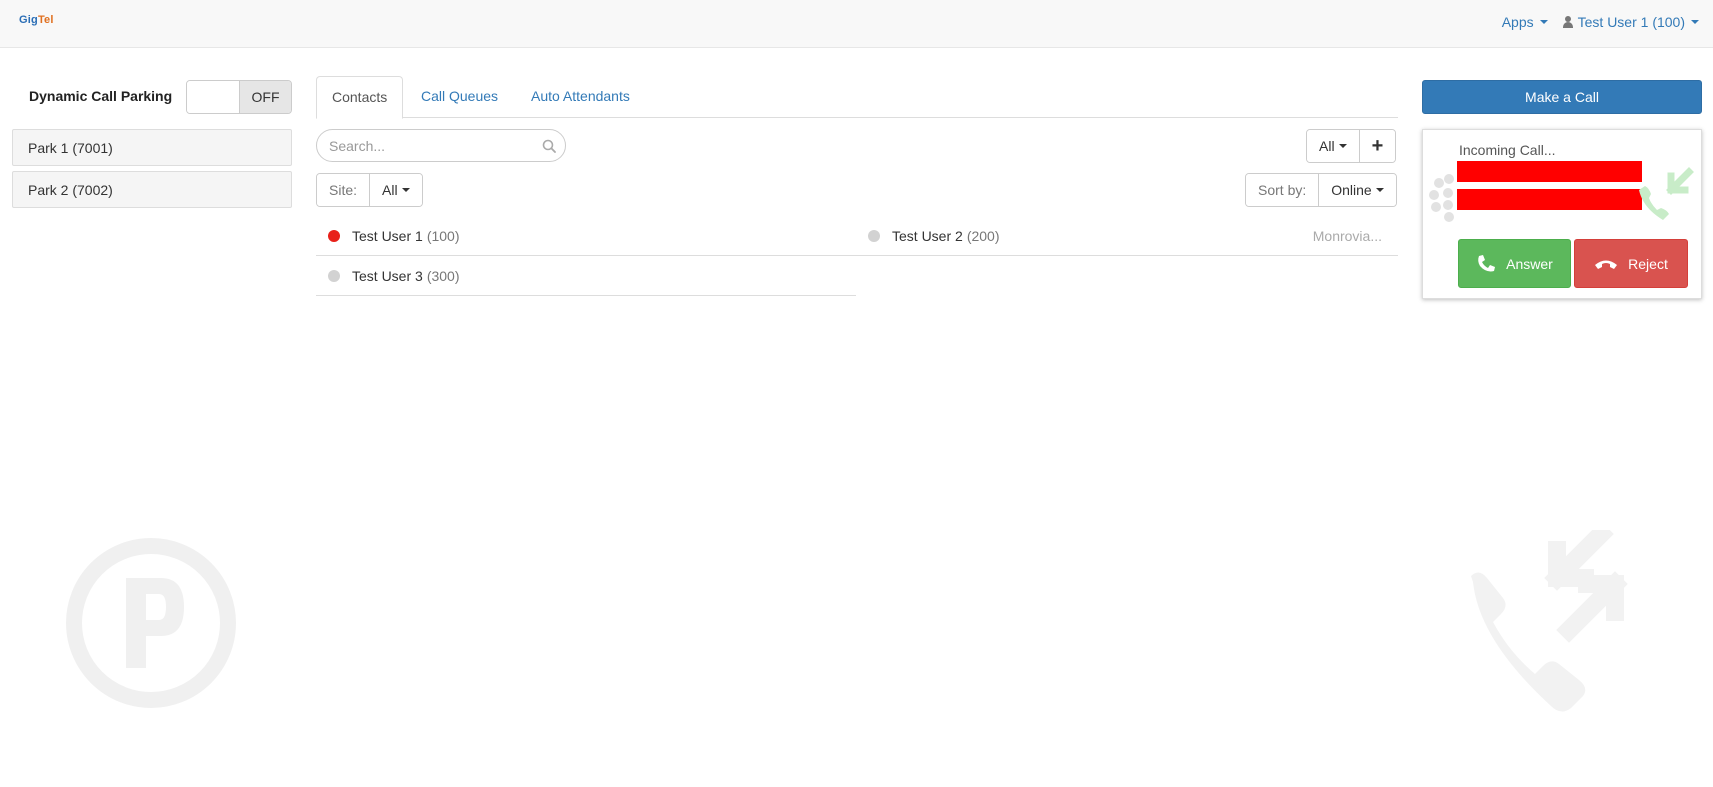  Describe the element at coordinates (443, 275) in the screenshot. I see `contact-extension: (300)` at that location.